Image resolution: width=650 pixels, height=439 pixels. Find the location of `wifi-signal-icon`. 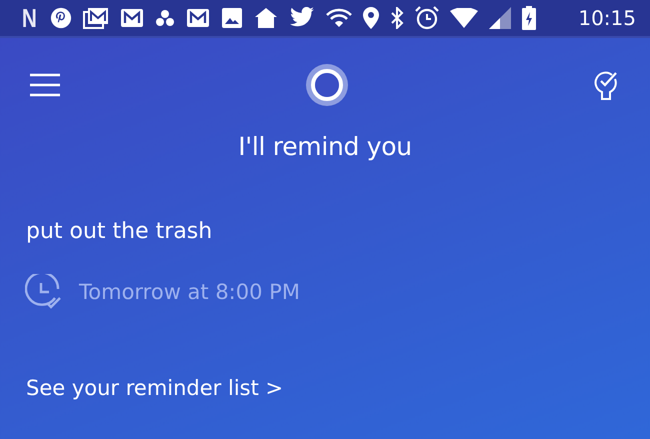

wifi-signal-icon is located at coordinates (464, 18).